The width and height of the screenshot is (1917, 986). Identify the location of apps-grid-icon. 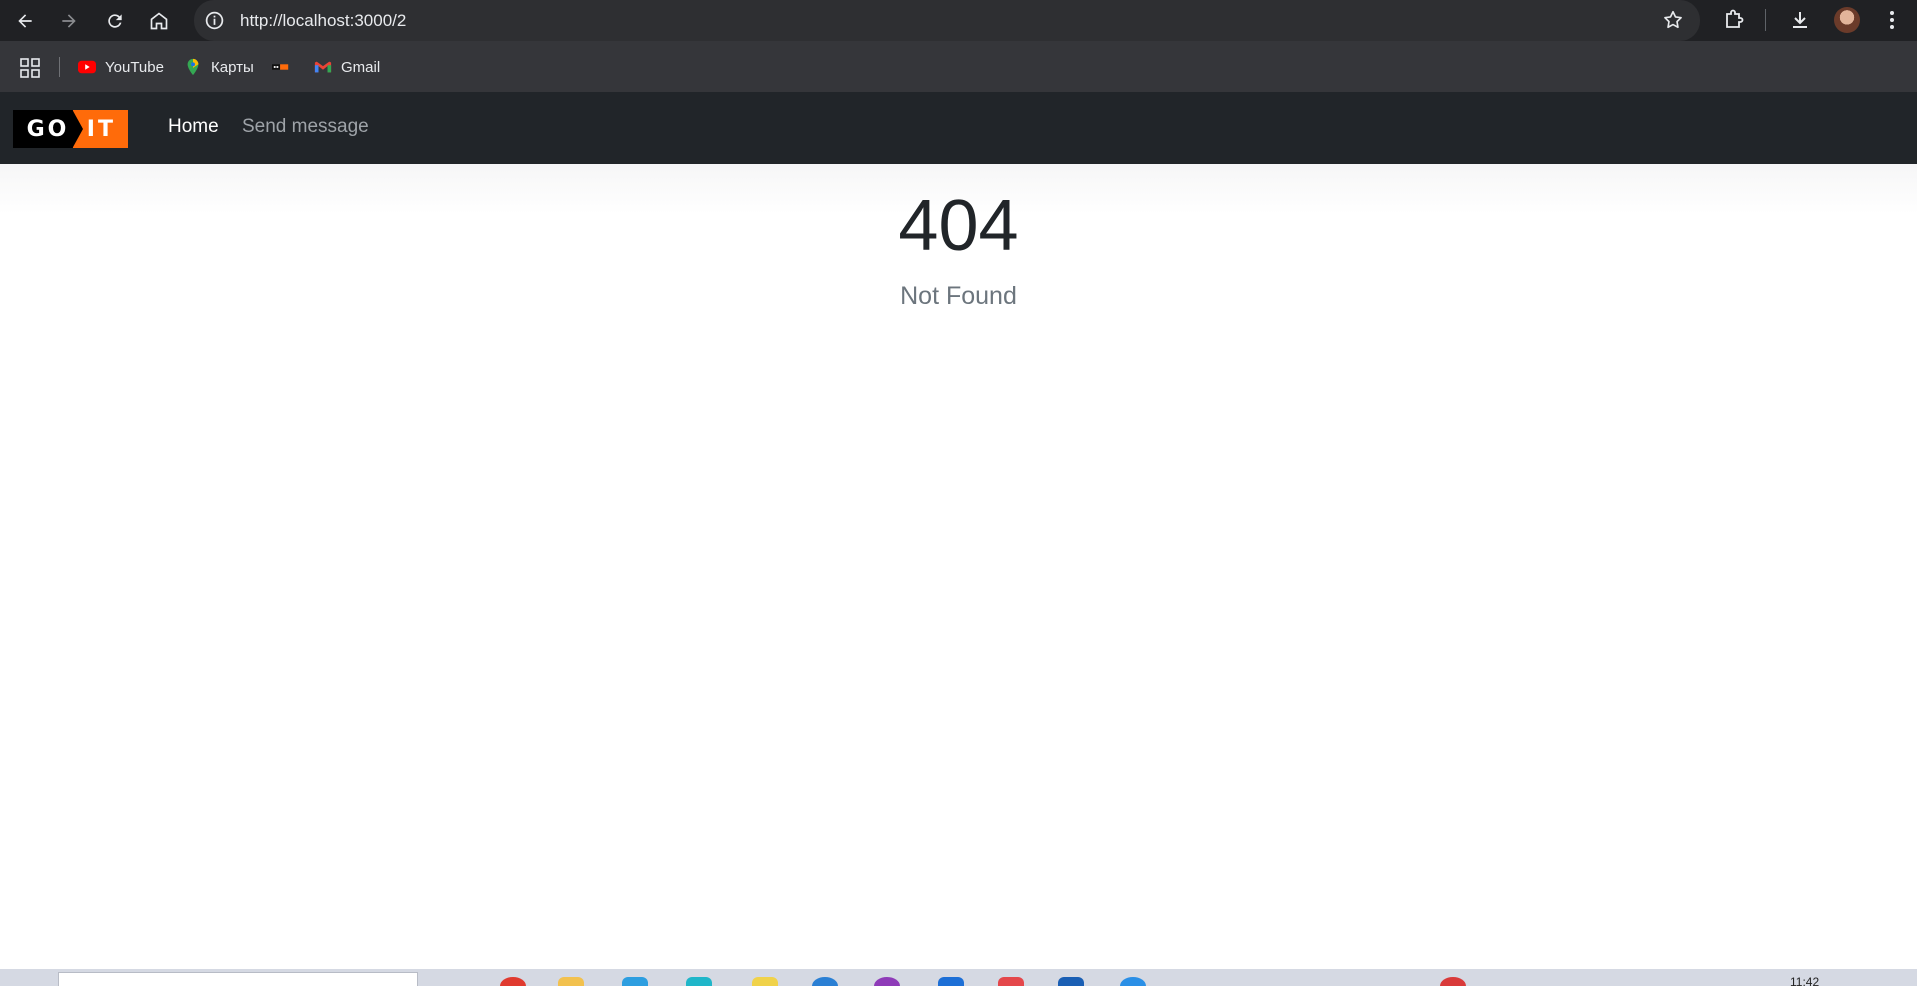
(30, 68).